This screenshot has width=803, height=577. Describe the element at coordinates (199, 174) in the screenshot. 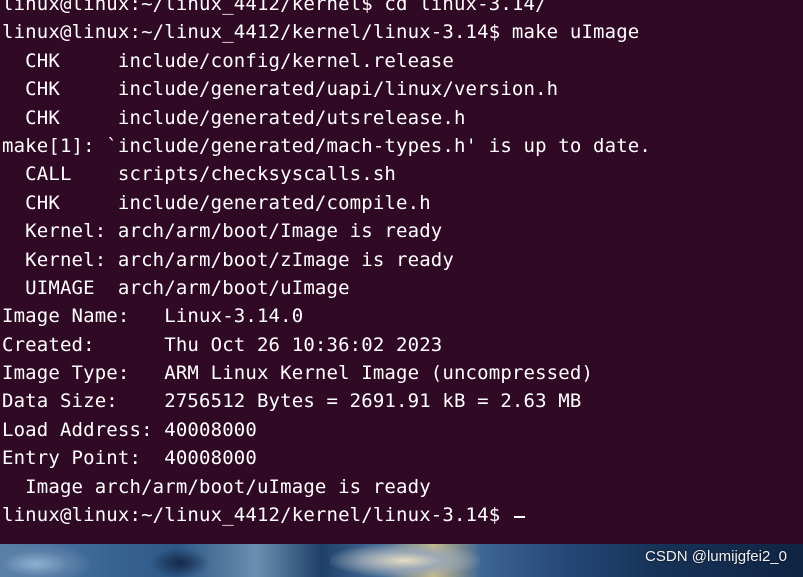

I see `terminal-line: CALL scripts/checksyscalls.sh` at that location.